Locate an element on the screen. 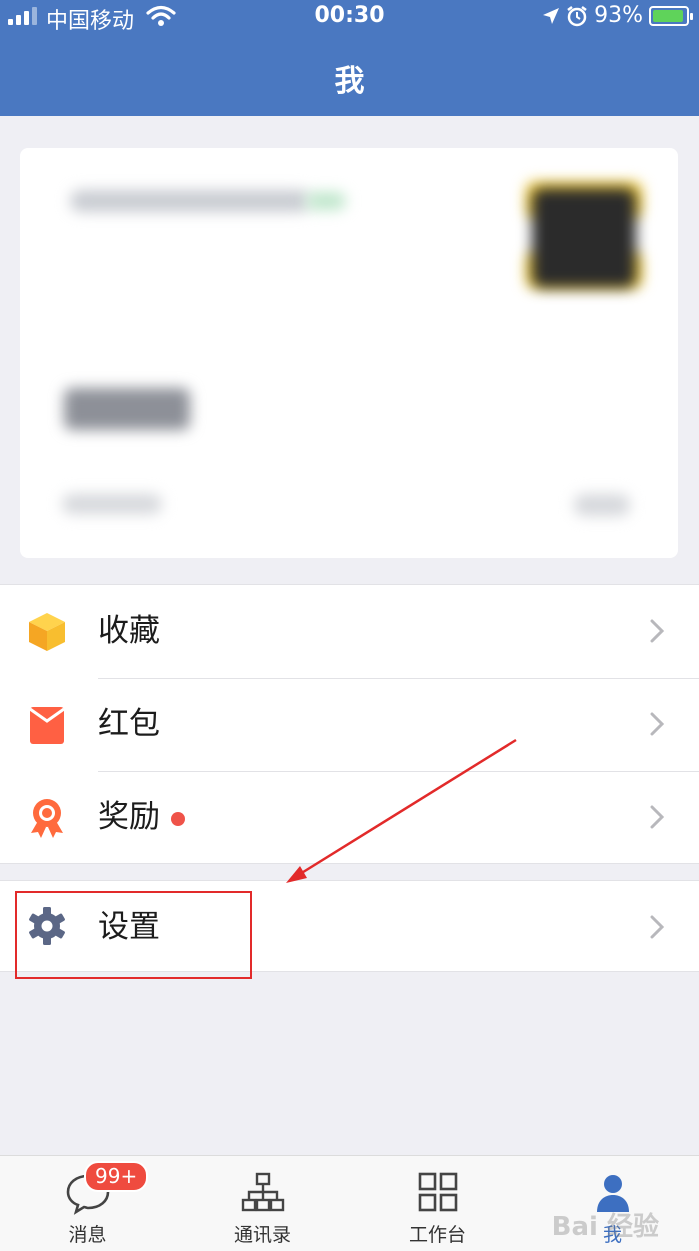 The height and width of the screenshot is (1251, 699). org-chart-icon is located at coordinates (262, 1192).